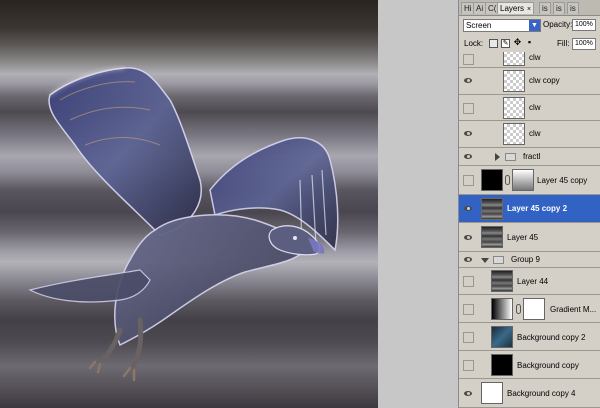 The image size is (600, 408). I want to click on collapse-arrow-icon, so click(485, 260).